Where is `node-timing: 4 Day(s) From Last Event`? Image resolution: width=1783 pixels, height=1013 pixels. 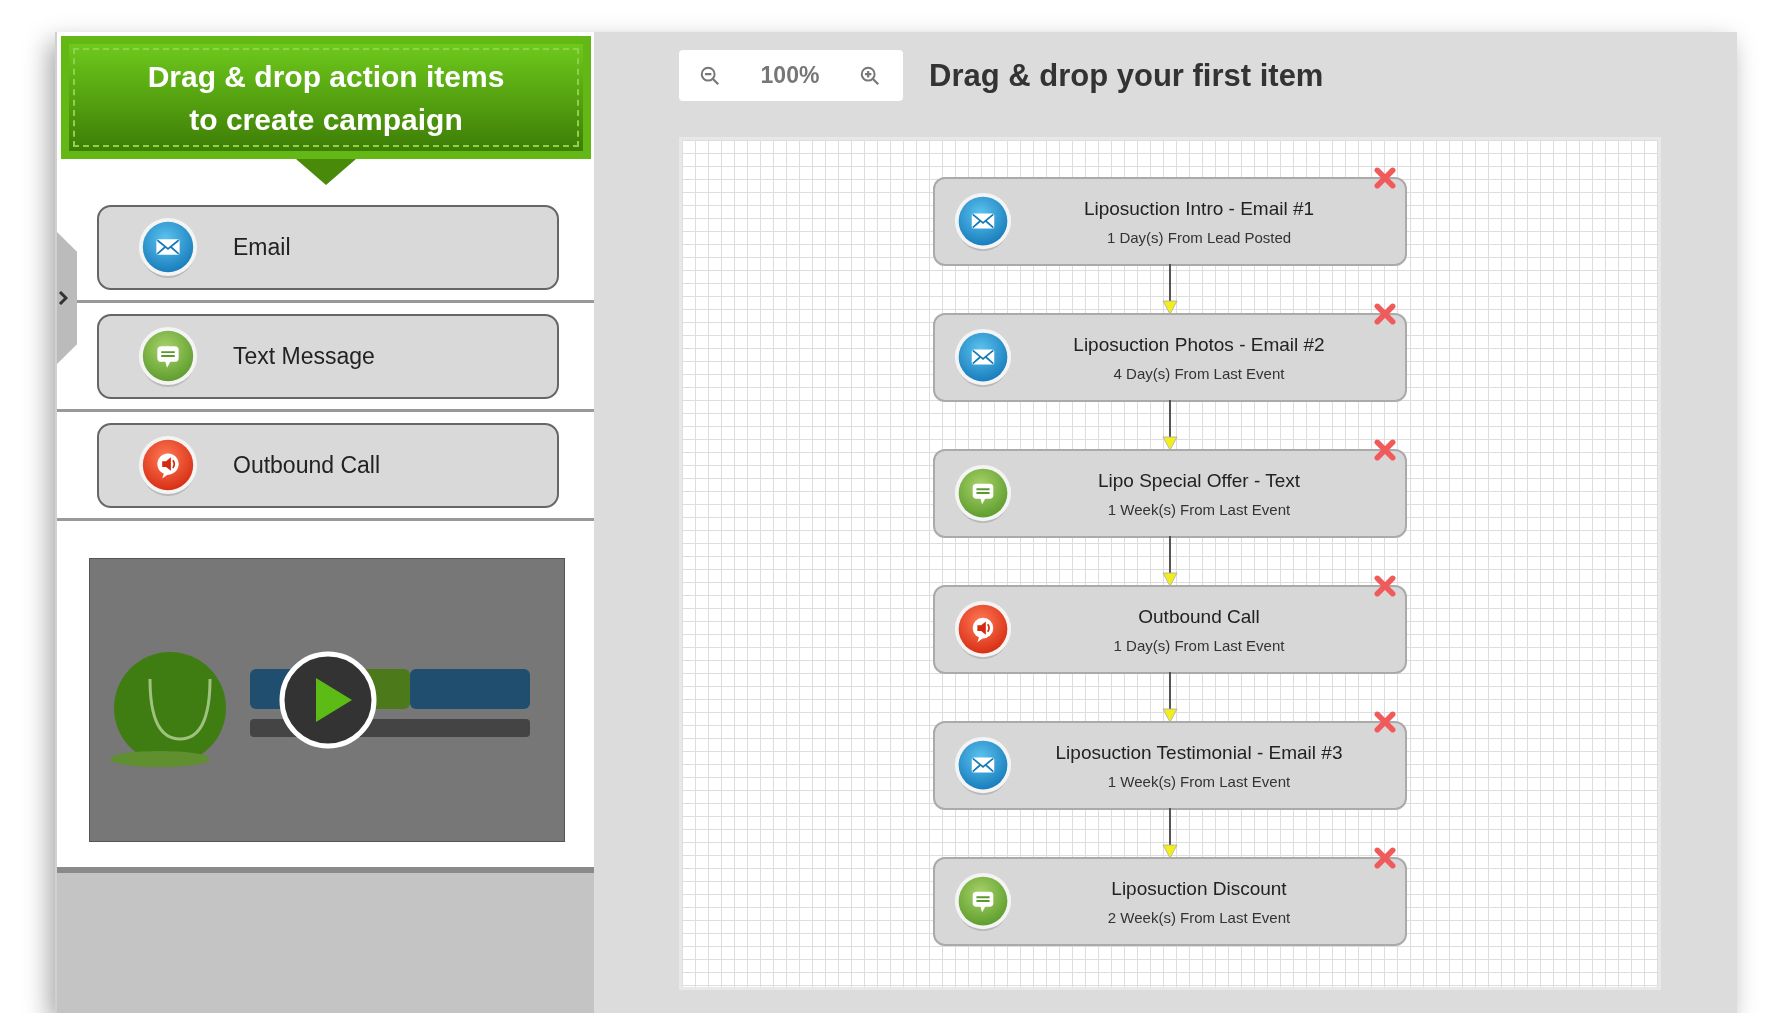 node-timing: 4 Day(s) From Last Event is located at coordinates (1199, 373).